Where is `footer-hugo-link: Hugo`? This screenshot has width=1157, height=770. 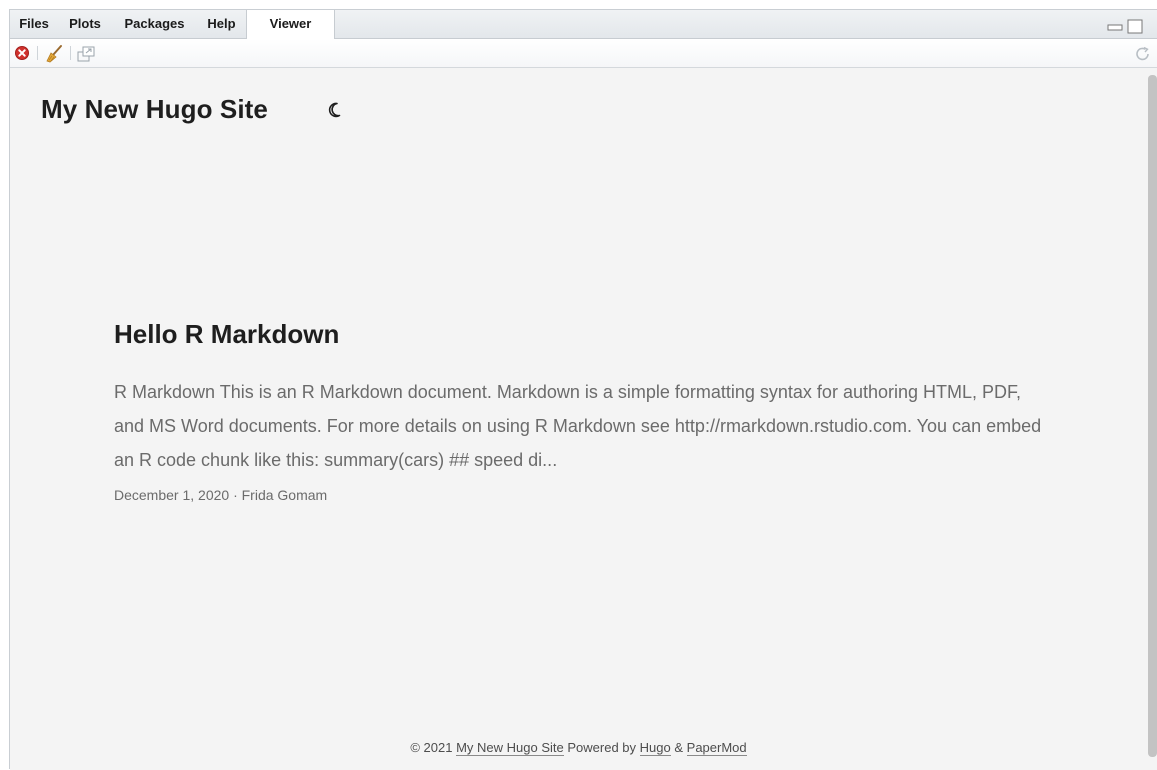
footer-hugo-link: Hugo is located at coordinates (655, 748).